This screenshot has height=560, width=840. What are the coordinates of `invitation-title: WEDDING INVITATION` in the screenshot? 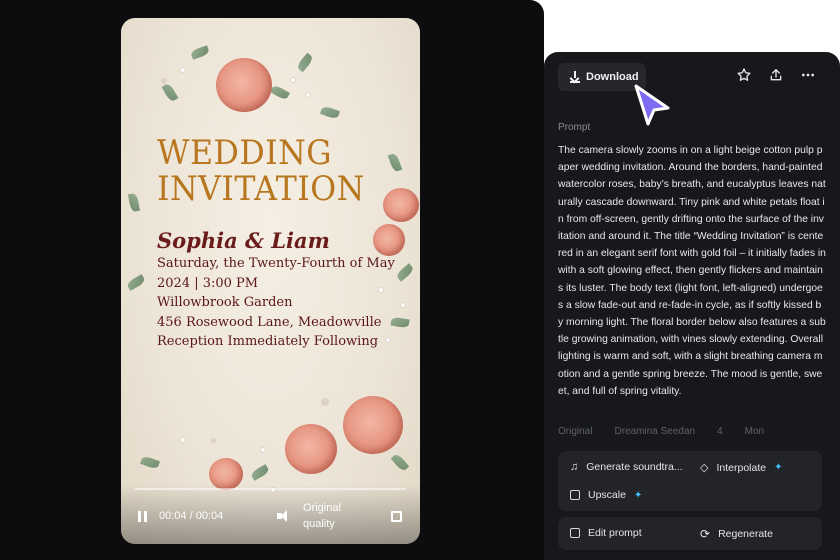 It's located at (261, 171).